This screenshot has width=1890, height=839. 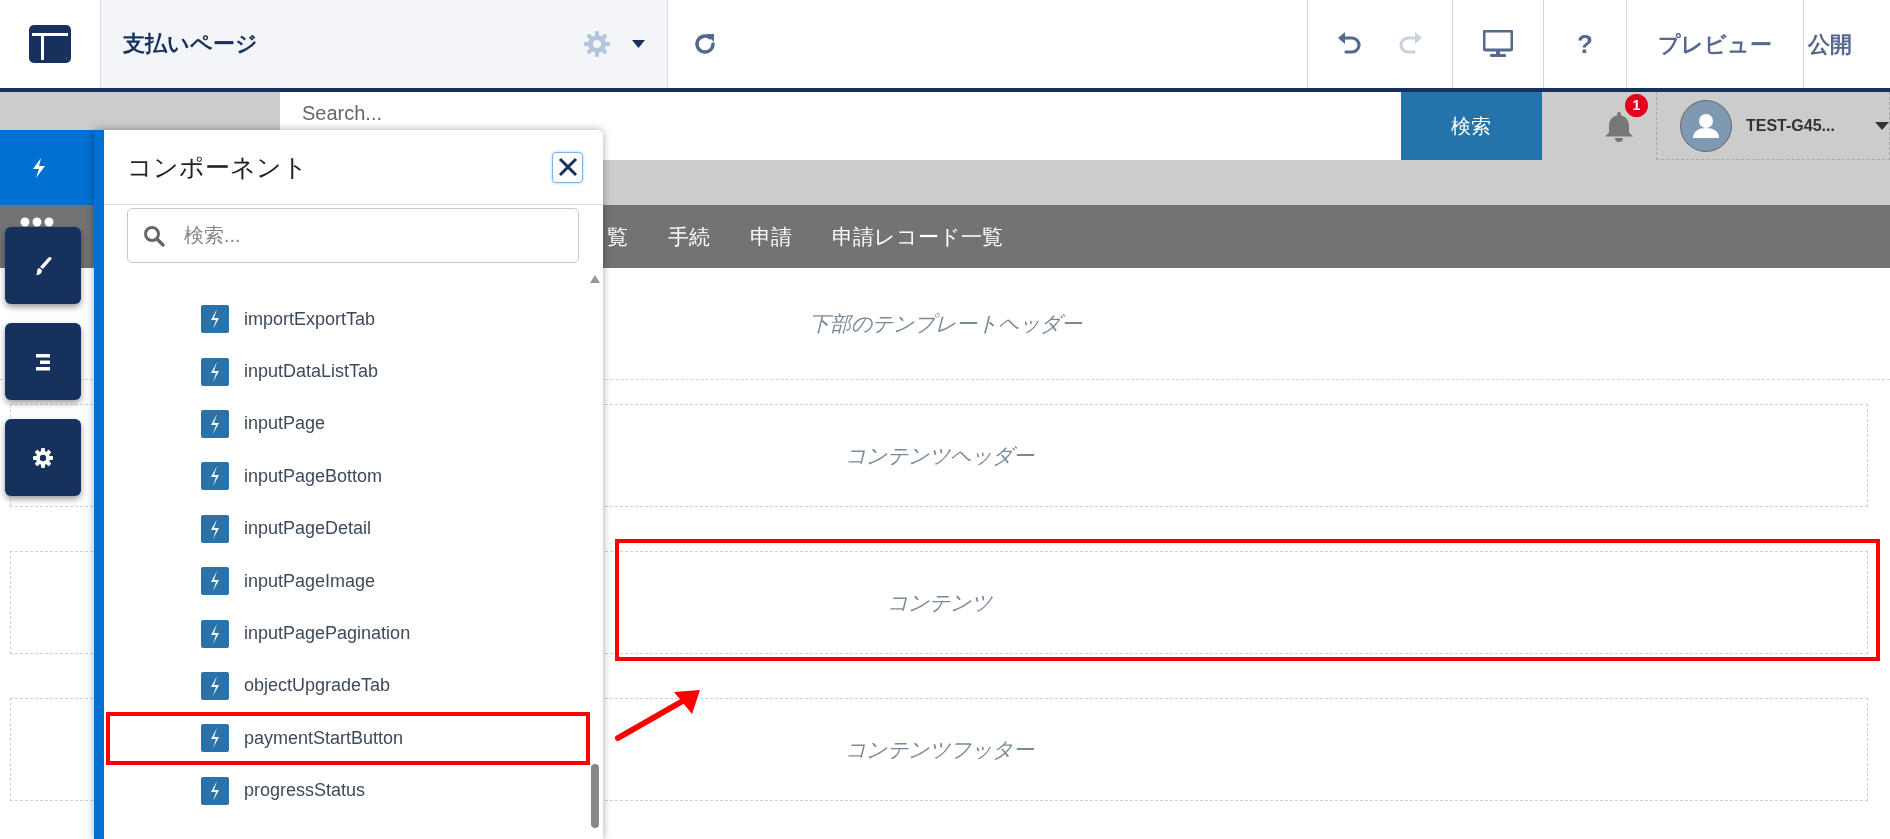 I want to click on settings-icon, so click(x=43, y=457).